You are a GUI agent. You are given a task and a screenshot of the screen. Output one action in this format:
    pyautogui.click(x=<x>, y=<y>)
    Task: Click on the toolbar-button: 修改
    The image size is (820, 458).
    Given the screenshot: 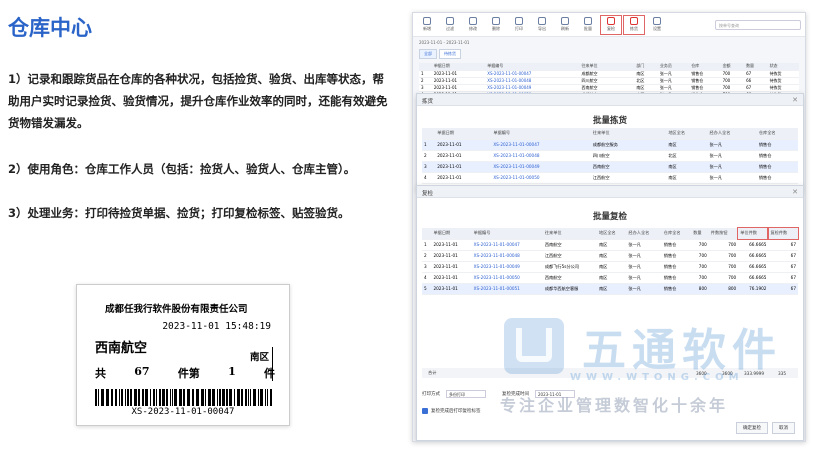 What is the action you would take?
    pyautogui.click(x=473, y=25)
    